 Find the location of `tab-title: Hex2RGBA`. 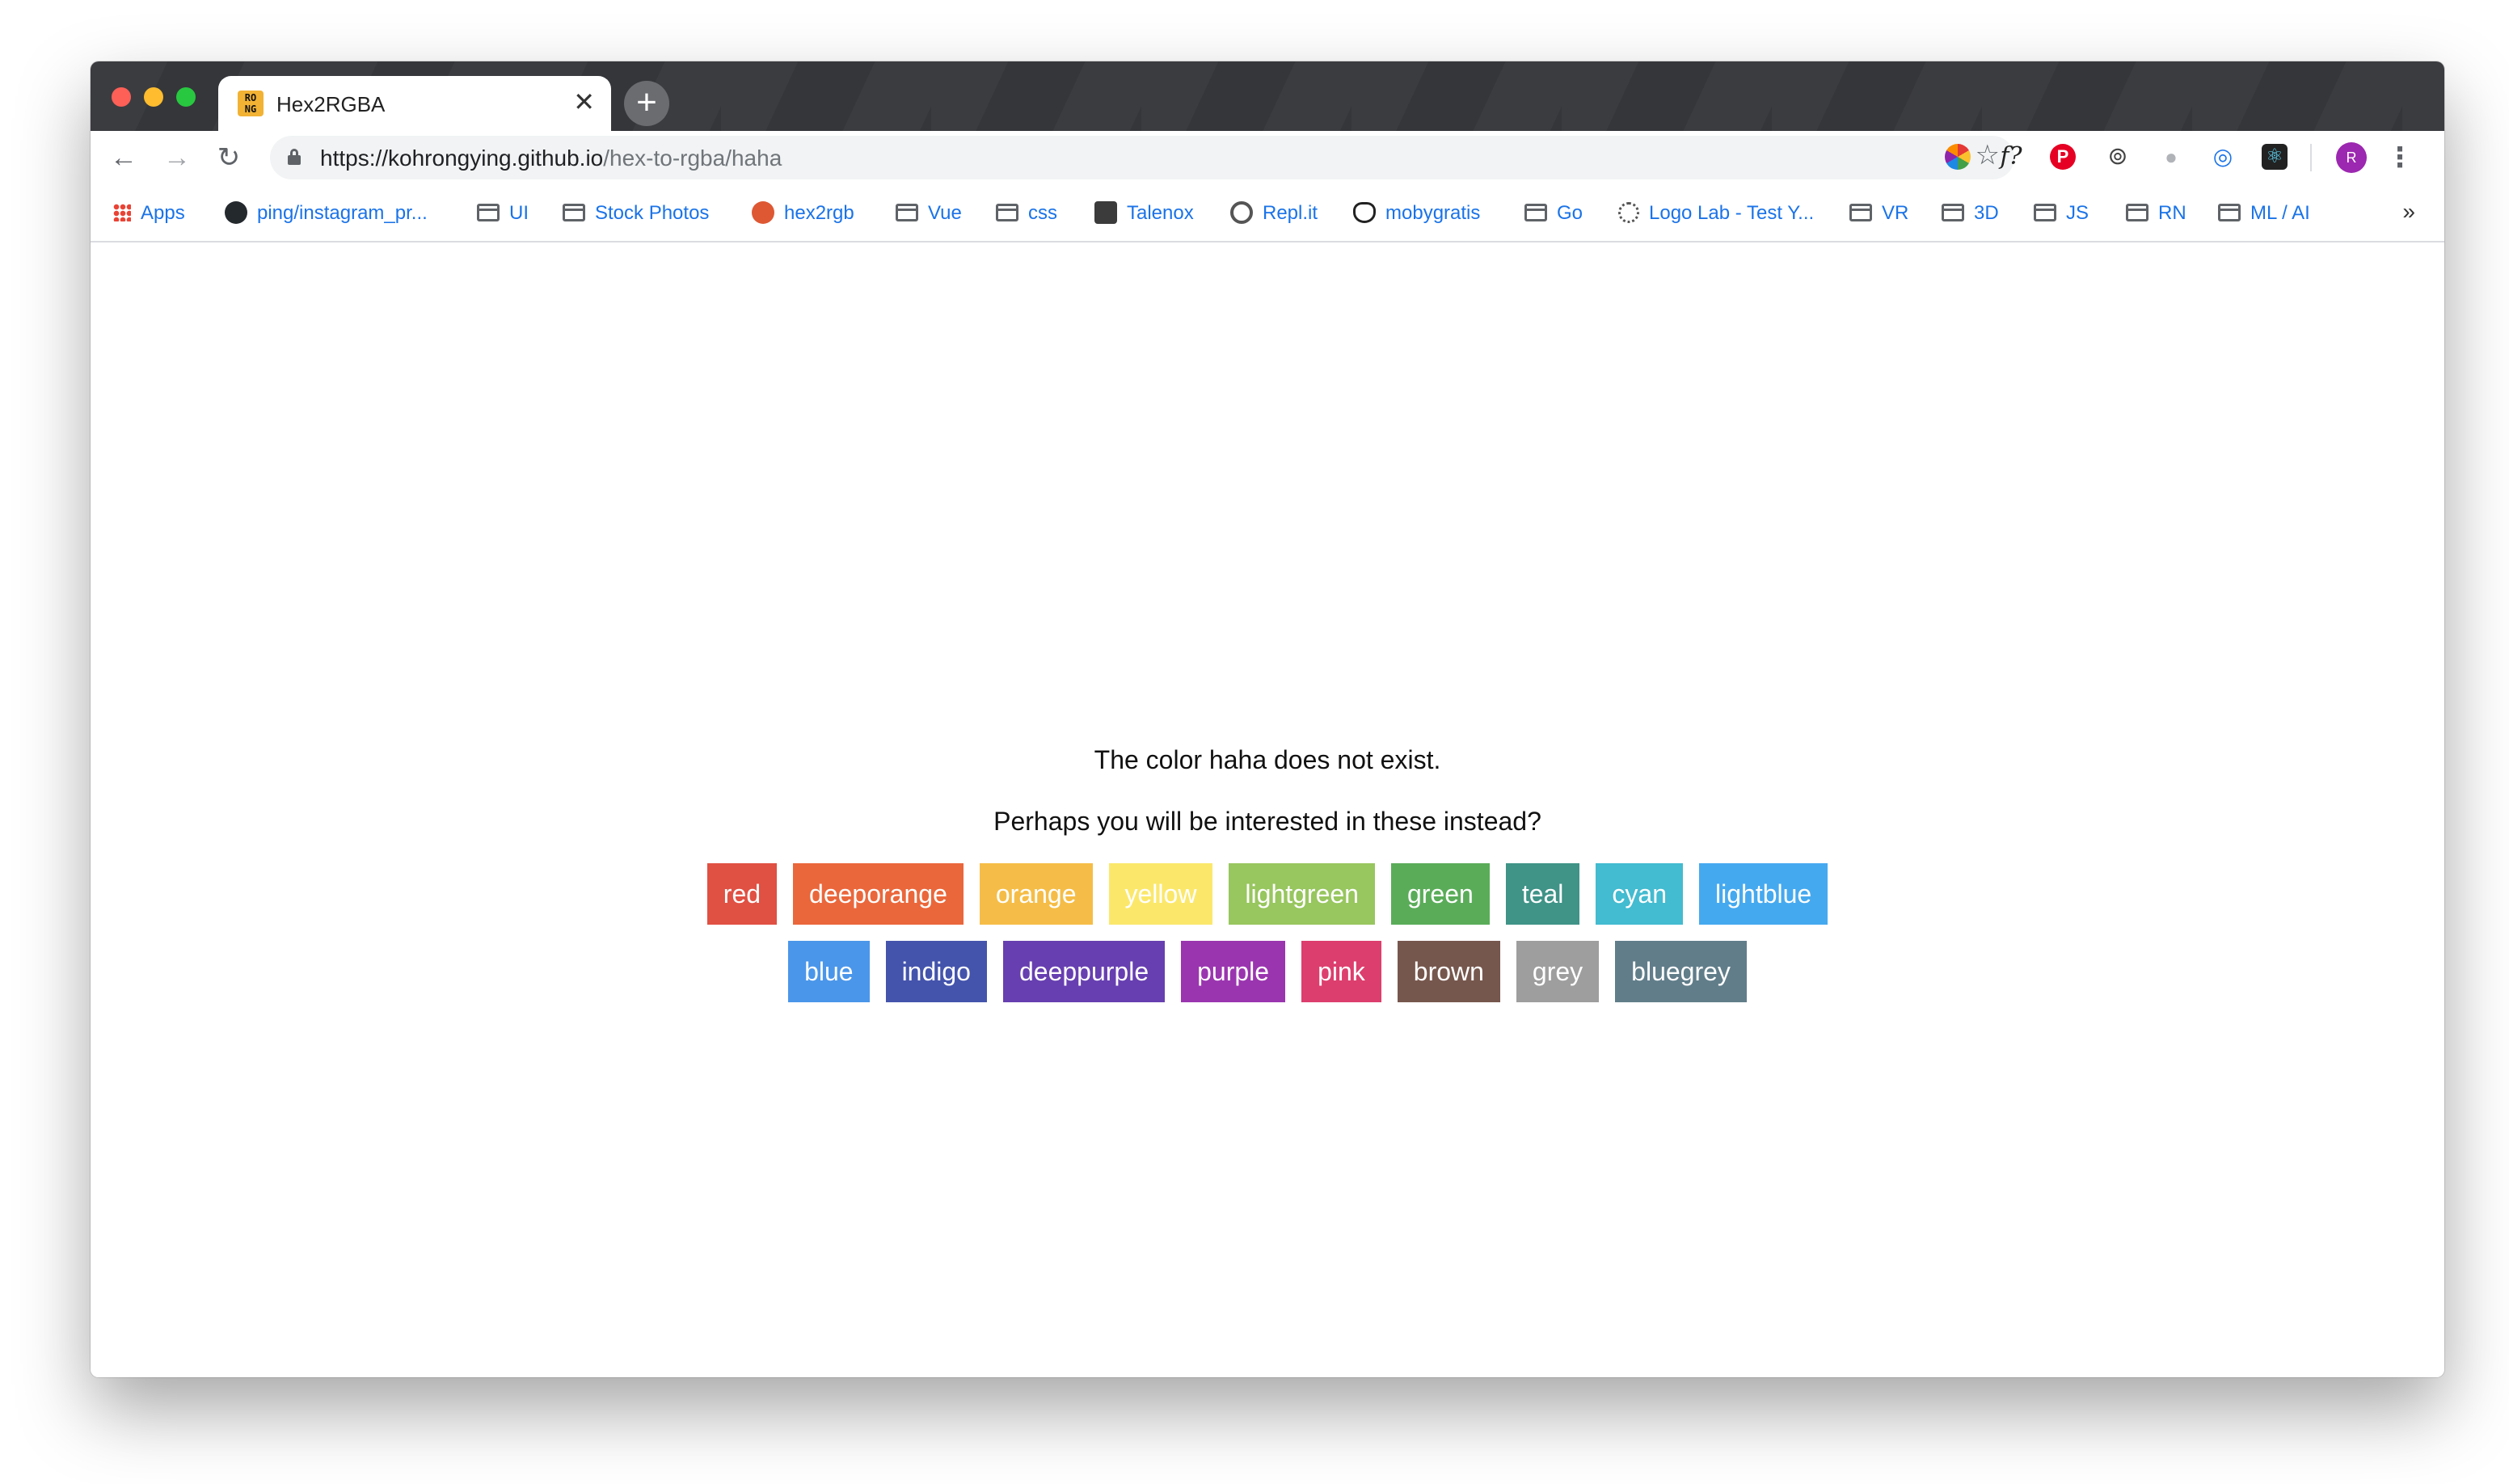

tab-title: Hex2RGBA is located at coordinates (331, 104).